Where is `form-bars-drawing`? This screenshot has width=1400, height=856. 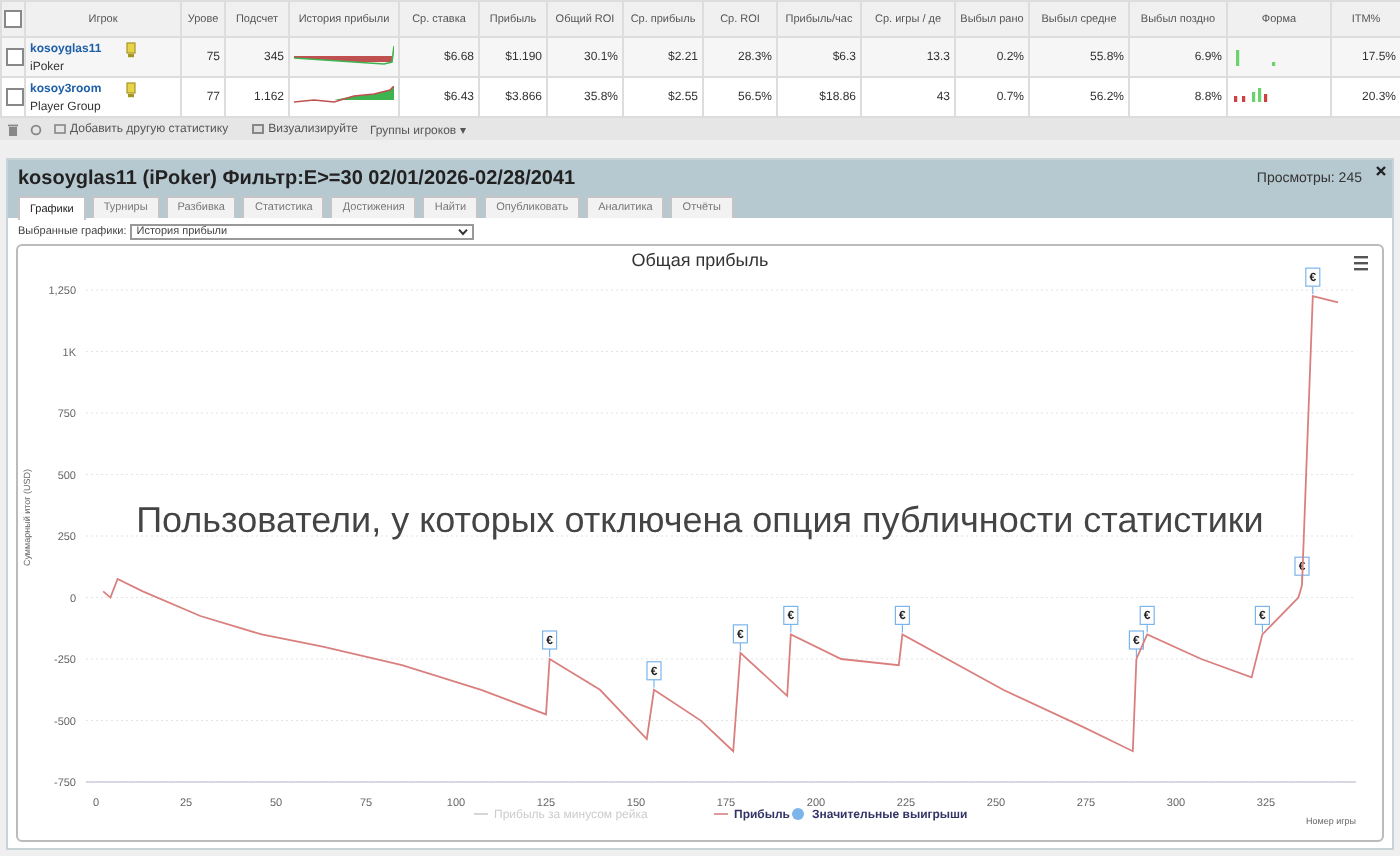
form-bars-drawing is located at coordinates (1254, 55).